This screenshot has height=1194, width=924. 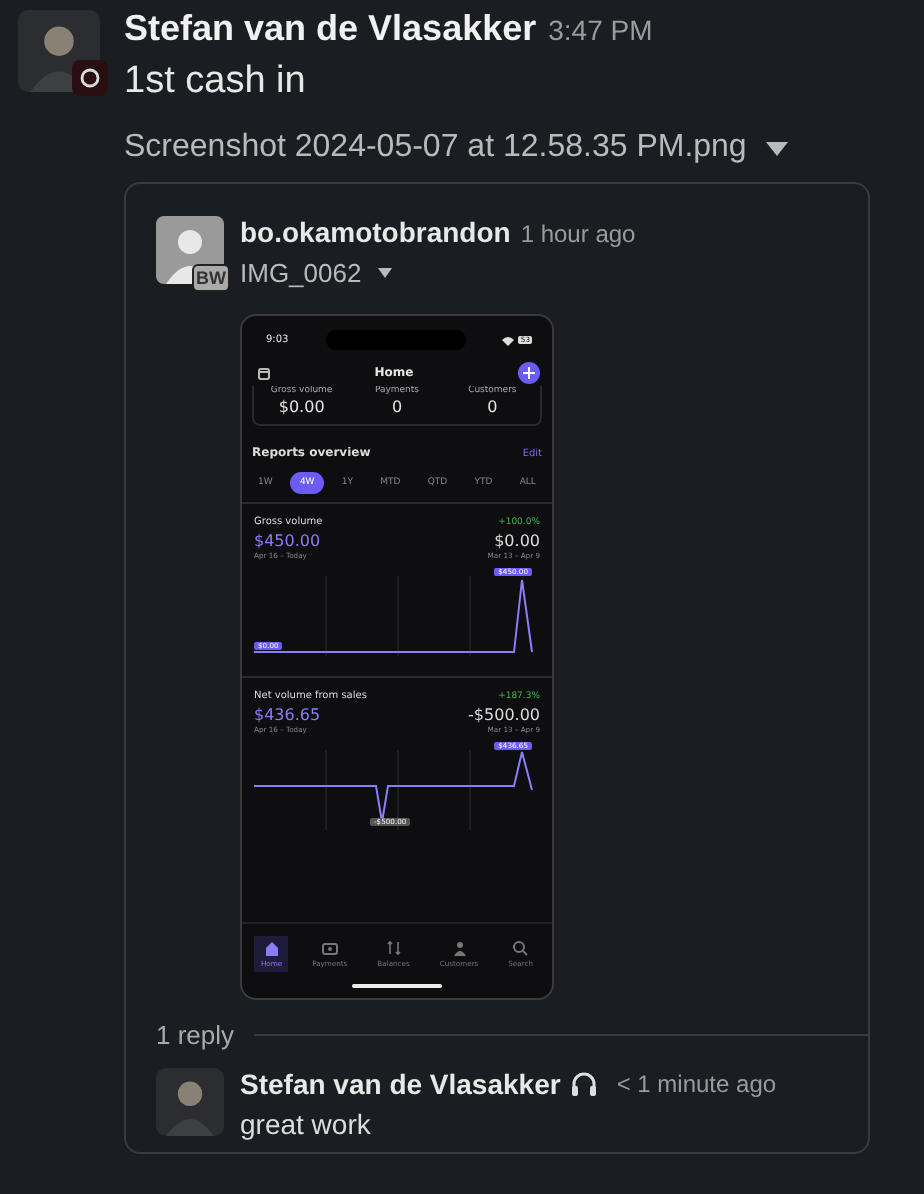 I want to click on home-indicator, so click(x=397, y=986).